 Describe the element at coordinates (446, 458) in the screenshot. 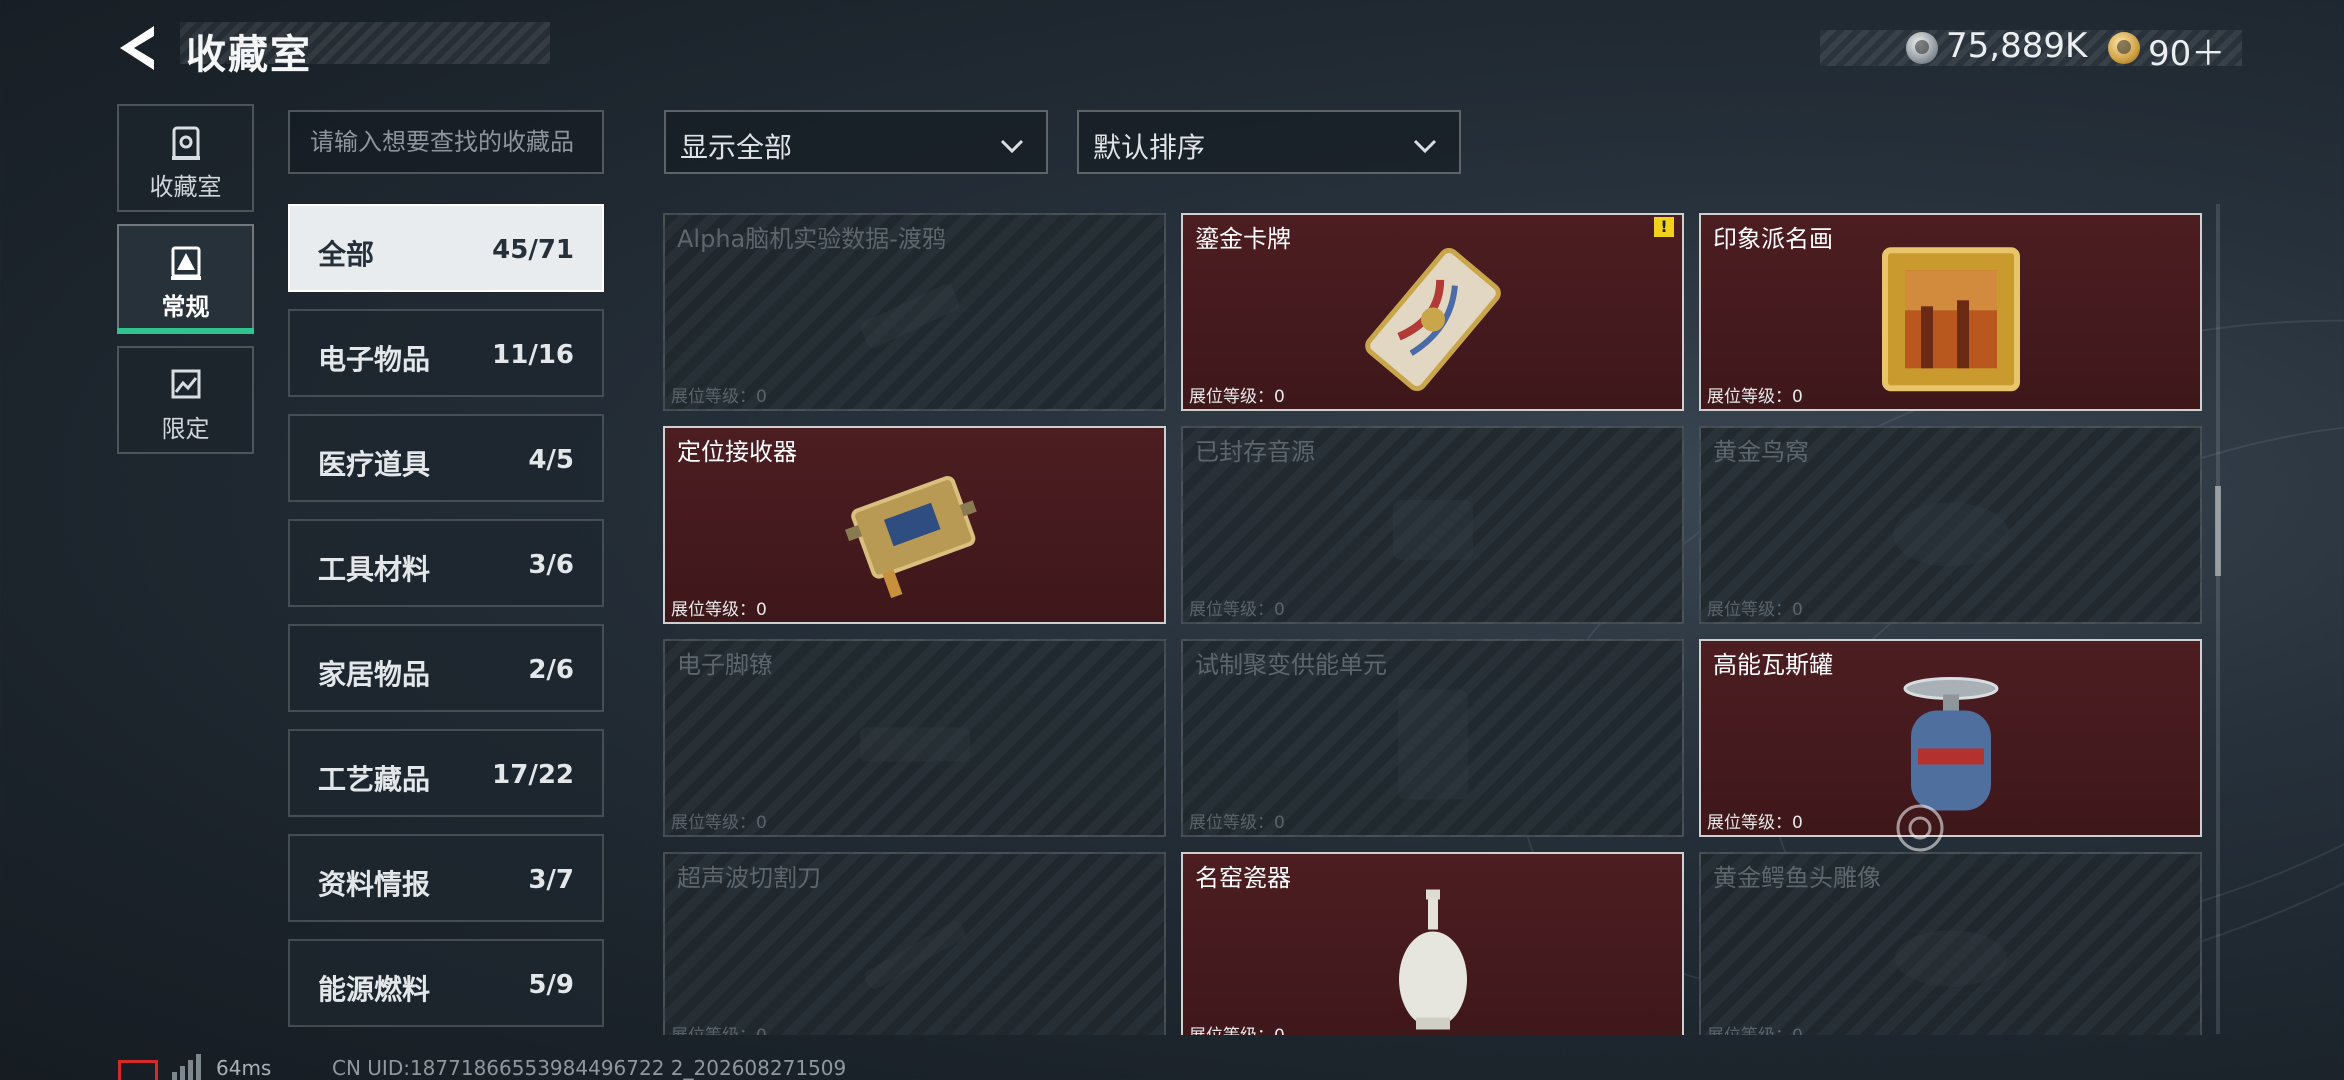

I see `category-medical: 医疗道具 4/5` at that location.